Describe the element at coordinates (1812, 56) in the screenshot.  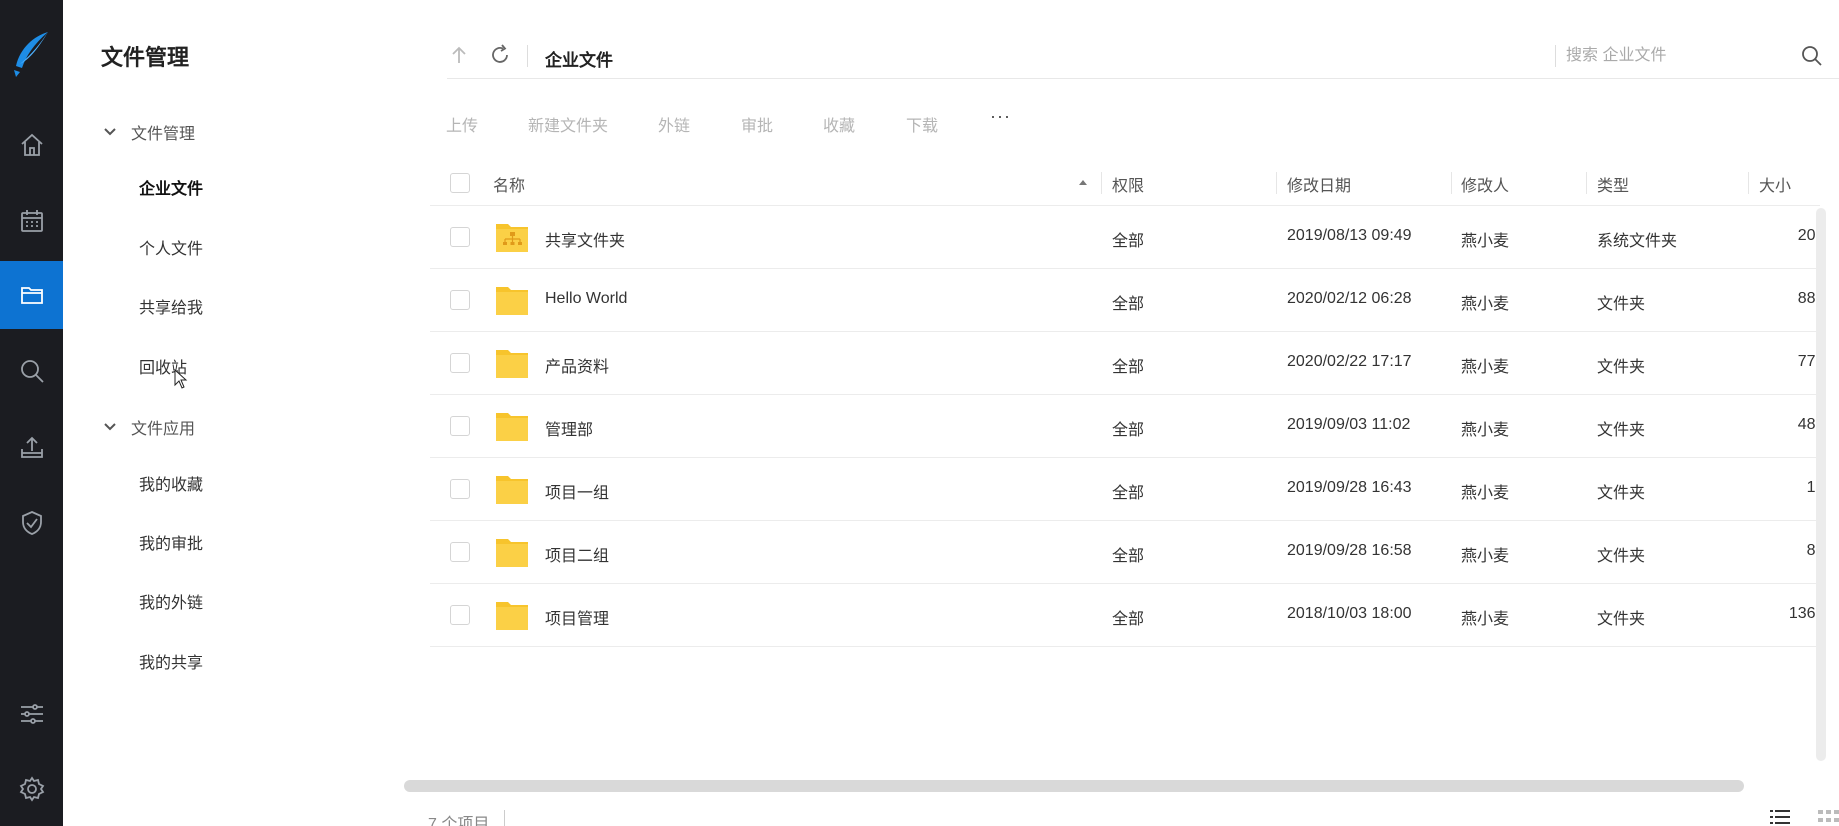
I see `search-icon` at that location.